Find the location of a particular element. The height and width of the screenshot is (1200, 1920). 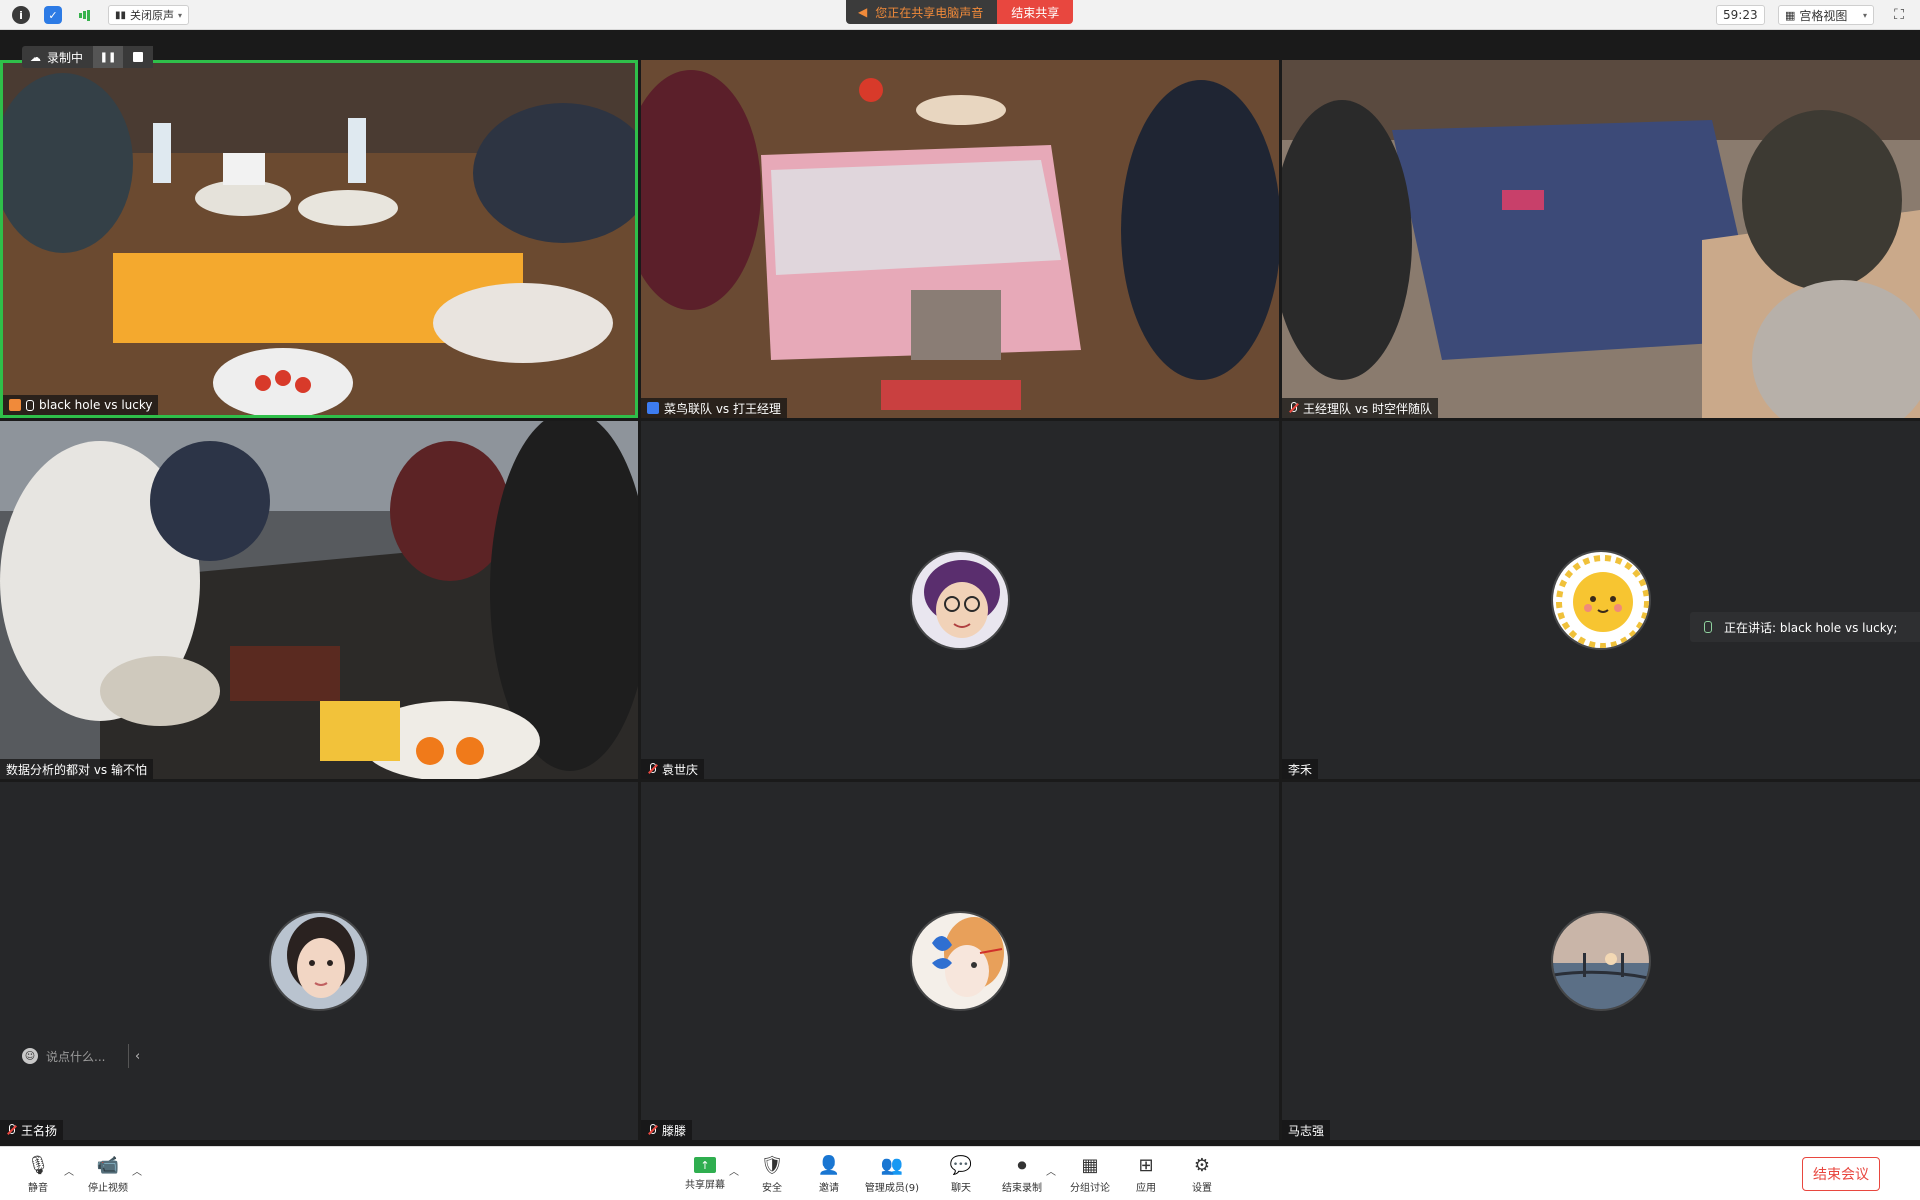

chat-bubble-icon: 💬 is located at coordinates (961, 1165).